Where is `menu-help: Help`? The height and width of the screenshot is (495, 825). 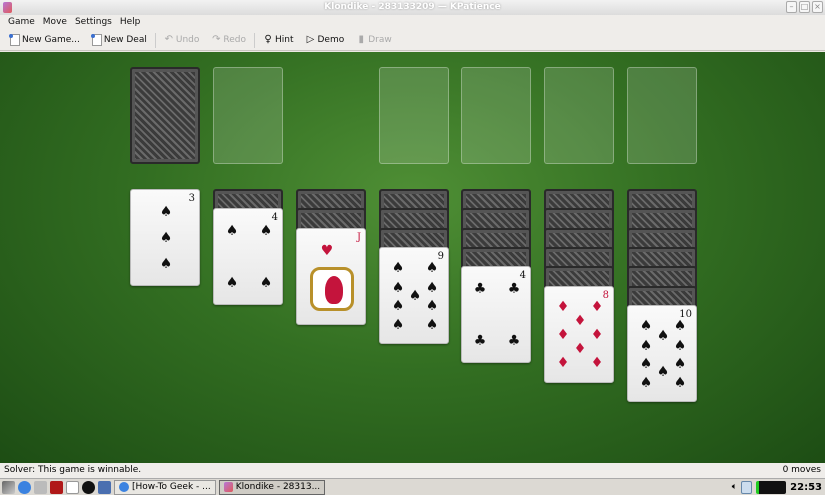 menu-help: Help is located at coordinates (130, 22).